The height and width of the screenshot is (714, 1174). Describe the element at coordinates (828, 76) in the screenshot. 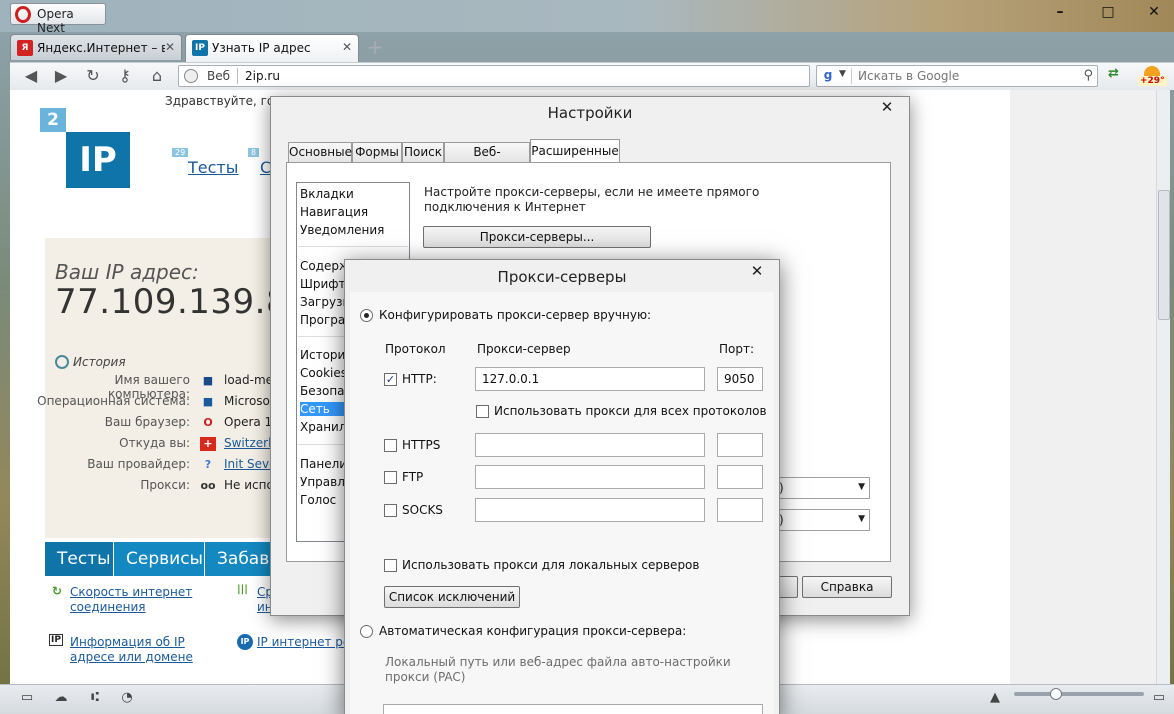

I see `google-icon: g` at that location.